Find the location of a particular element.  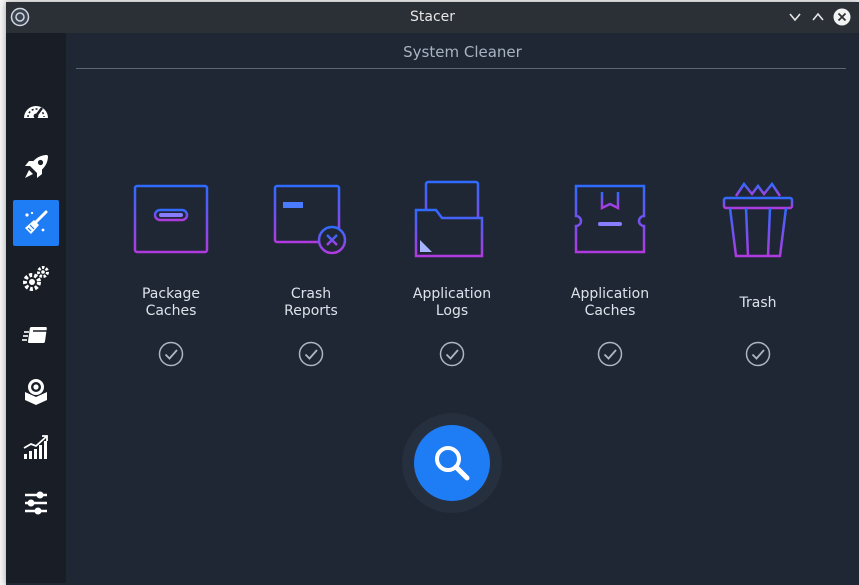

processes-icon is located at coordinates (34, 335).